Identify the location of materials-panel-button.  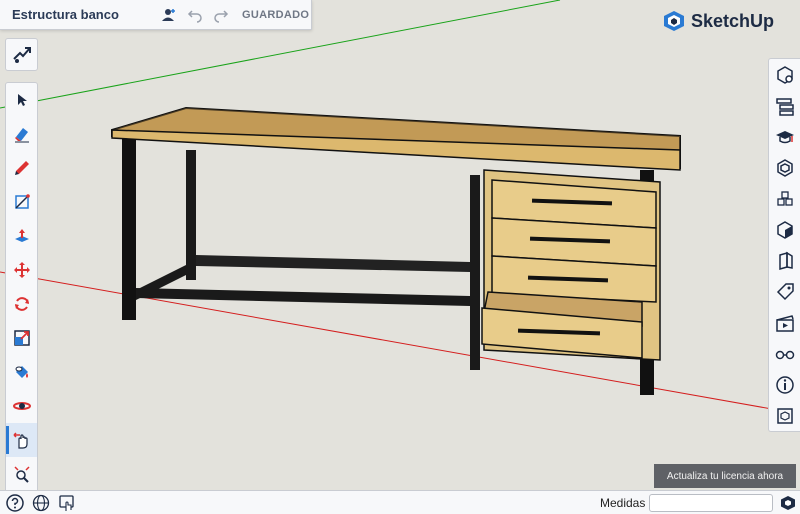
(784, 167).